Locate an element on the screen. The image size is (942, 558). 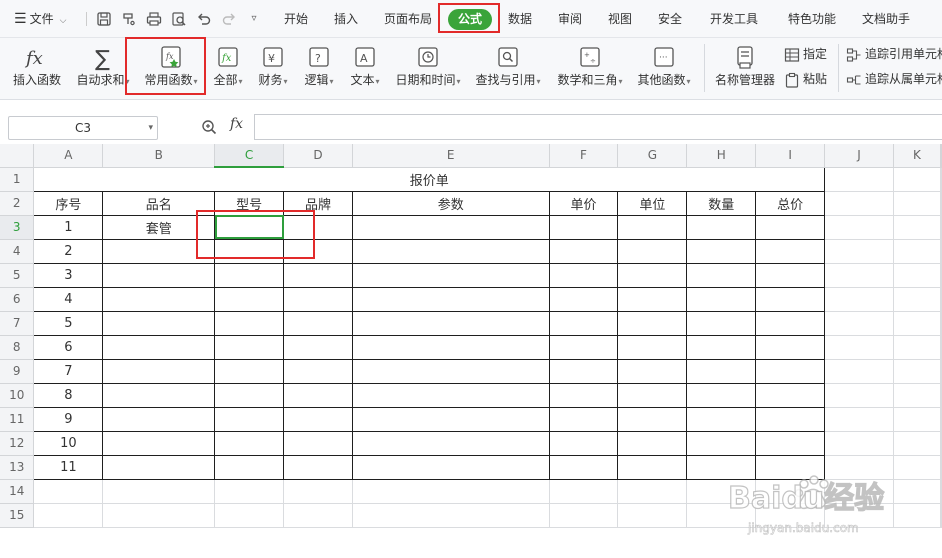
header-cell: 参数 is located at coordinates (450, 203).